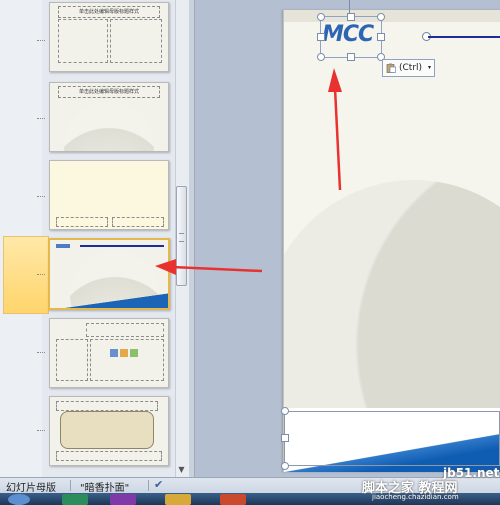 Image resolution: width=500 pixels, height=505 pixels. I want to click on status-theme-name: "暗香扑面", so click(105, 488).